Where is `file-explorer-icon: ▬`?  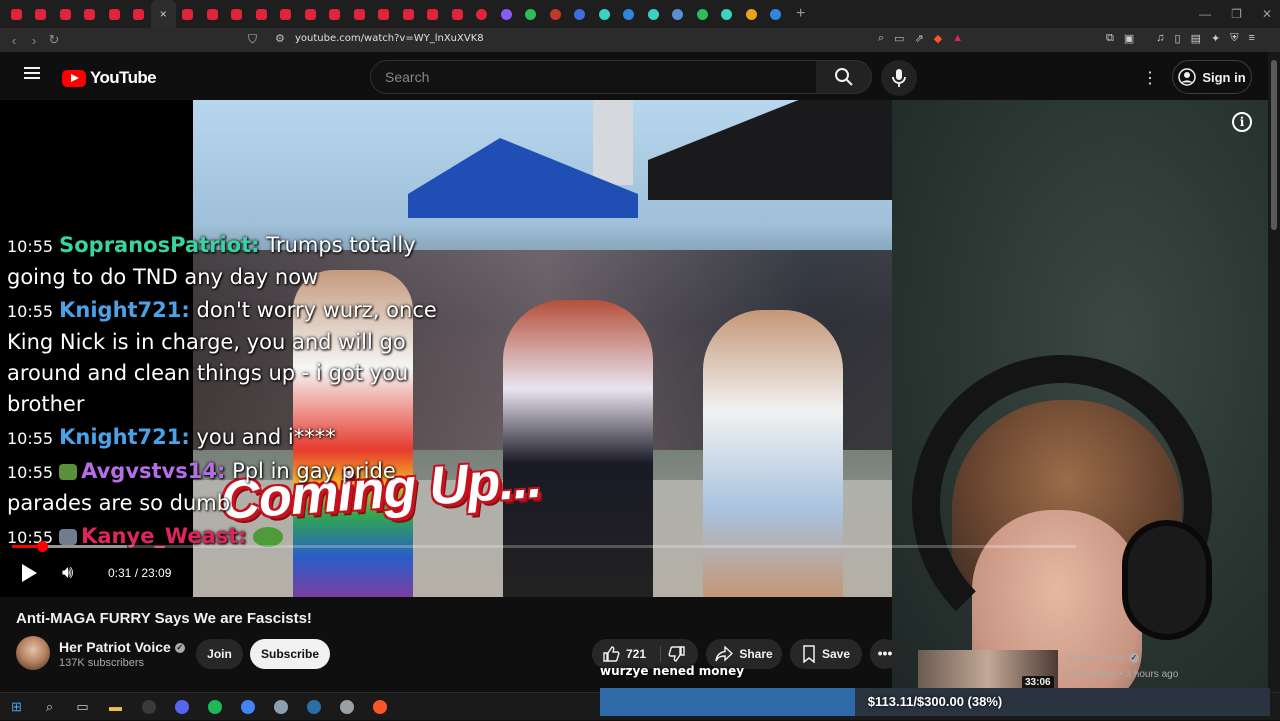 file-explorer-icon: ▬ is located at coordinates (115, 707).